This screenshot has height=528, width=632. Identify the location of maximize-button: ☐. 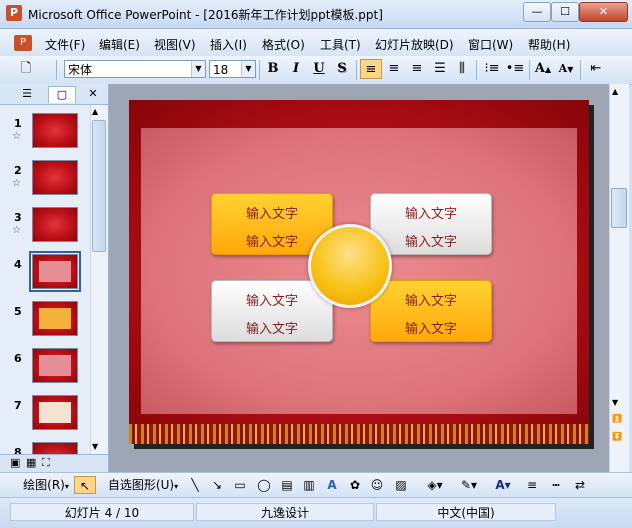
(565, 12).